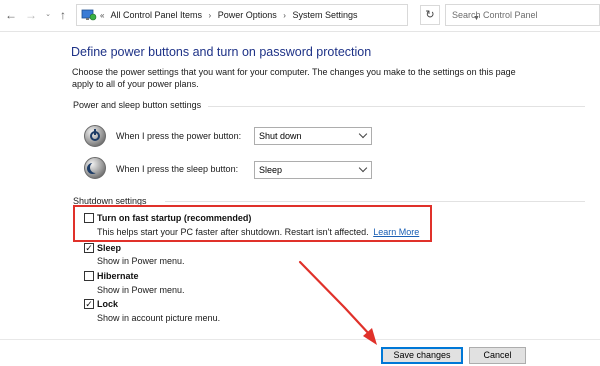  I want to click on sleep-option-title: Sleep, so click(109, 248).